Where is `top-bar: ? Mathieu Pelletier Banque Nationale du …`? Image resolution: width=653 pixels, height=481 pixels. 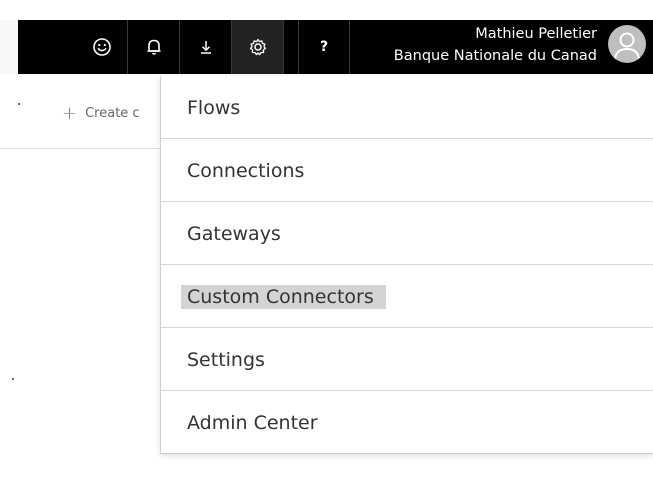 top-bar: ? Mathieu Pelletier Banque Nationale du … is located at coordinates (326, 47).